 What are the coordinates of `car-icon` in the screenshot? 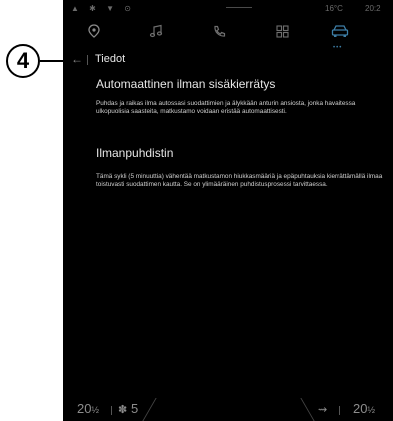 It's located at (340, 31).